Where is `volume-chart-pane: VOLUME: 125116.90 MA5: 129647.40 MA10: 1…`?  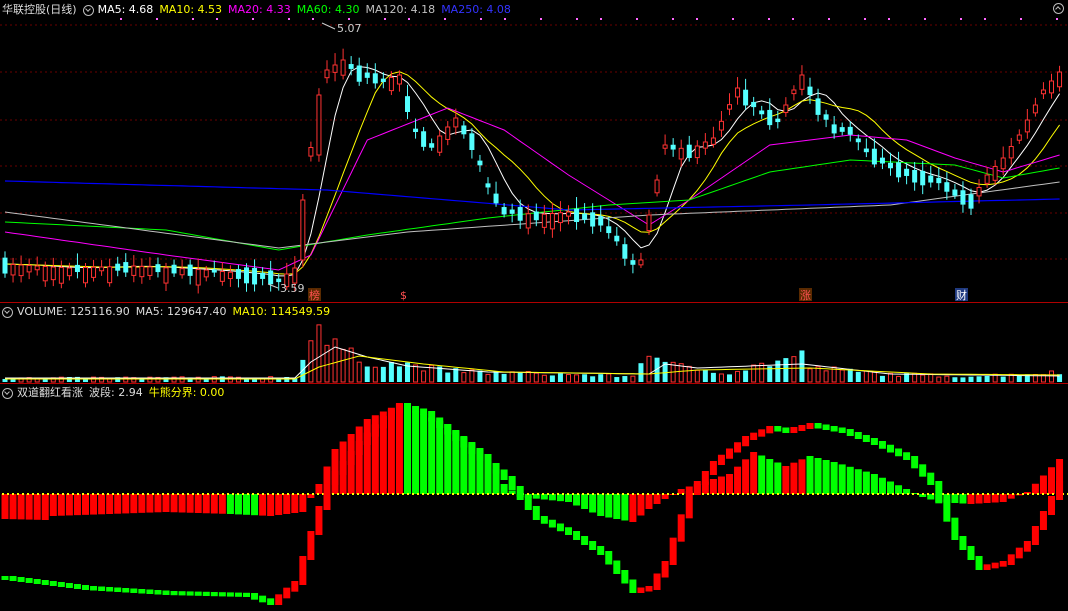
volume-chart-pane: VOLUME: 125116.90 MA5: 129647.40 MA10: 1… is located at coordinates (534, 342).